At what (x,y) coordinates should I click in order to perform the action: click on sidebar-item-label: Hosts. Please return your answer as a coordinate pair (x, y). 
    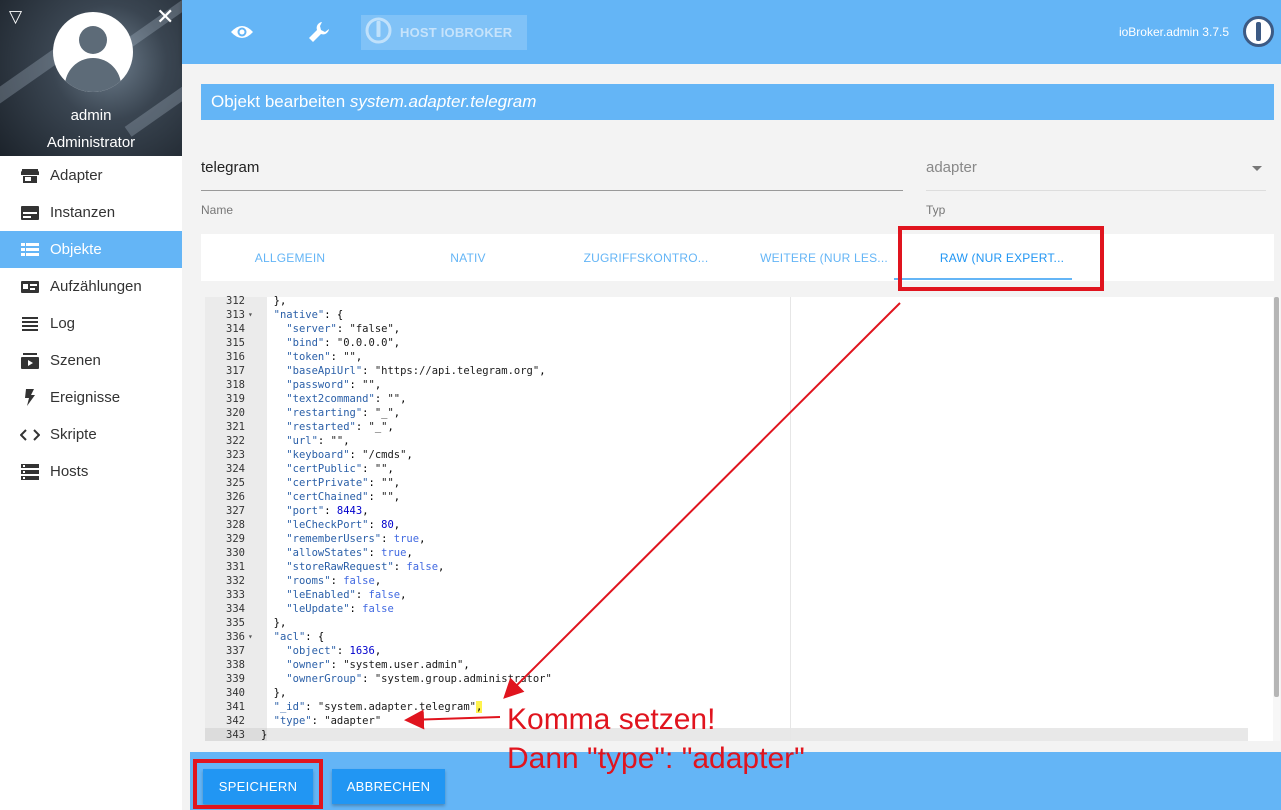
    Looking at the image, I should click on (69, 471).